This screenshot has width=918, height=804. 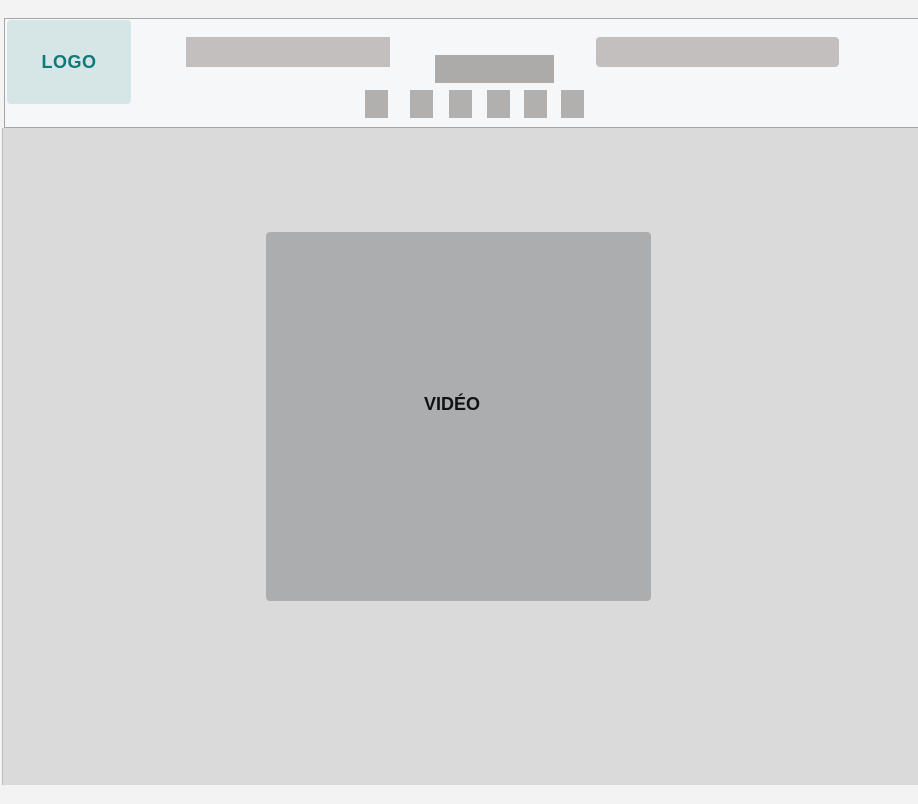 I want to click on logo: LOGO, so click(x=69, y=62).